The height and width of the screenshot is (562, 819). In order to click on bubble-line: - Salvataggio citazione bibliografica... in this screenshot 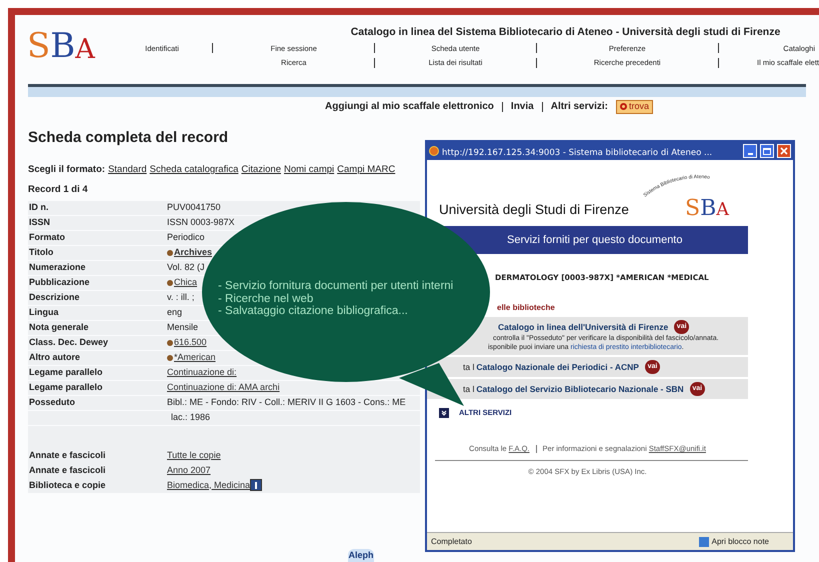, I will do `click(313, 311)`.